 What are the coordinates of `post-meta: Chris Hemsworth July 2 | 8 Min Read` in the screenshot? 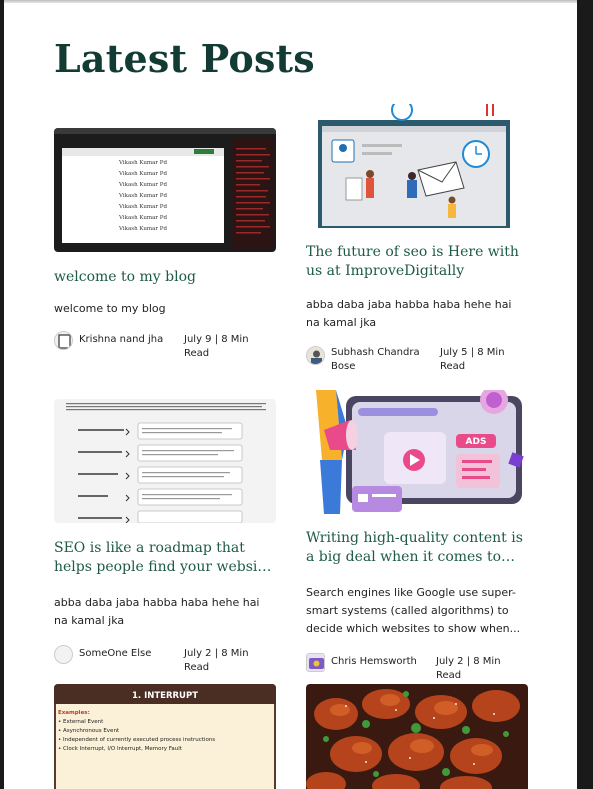 It's located at (417, 670).